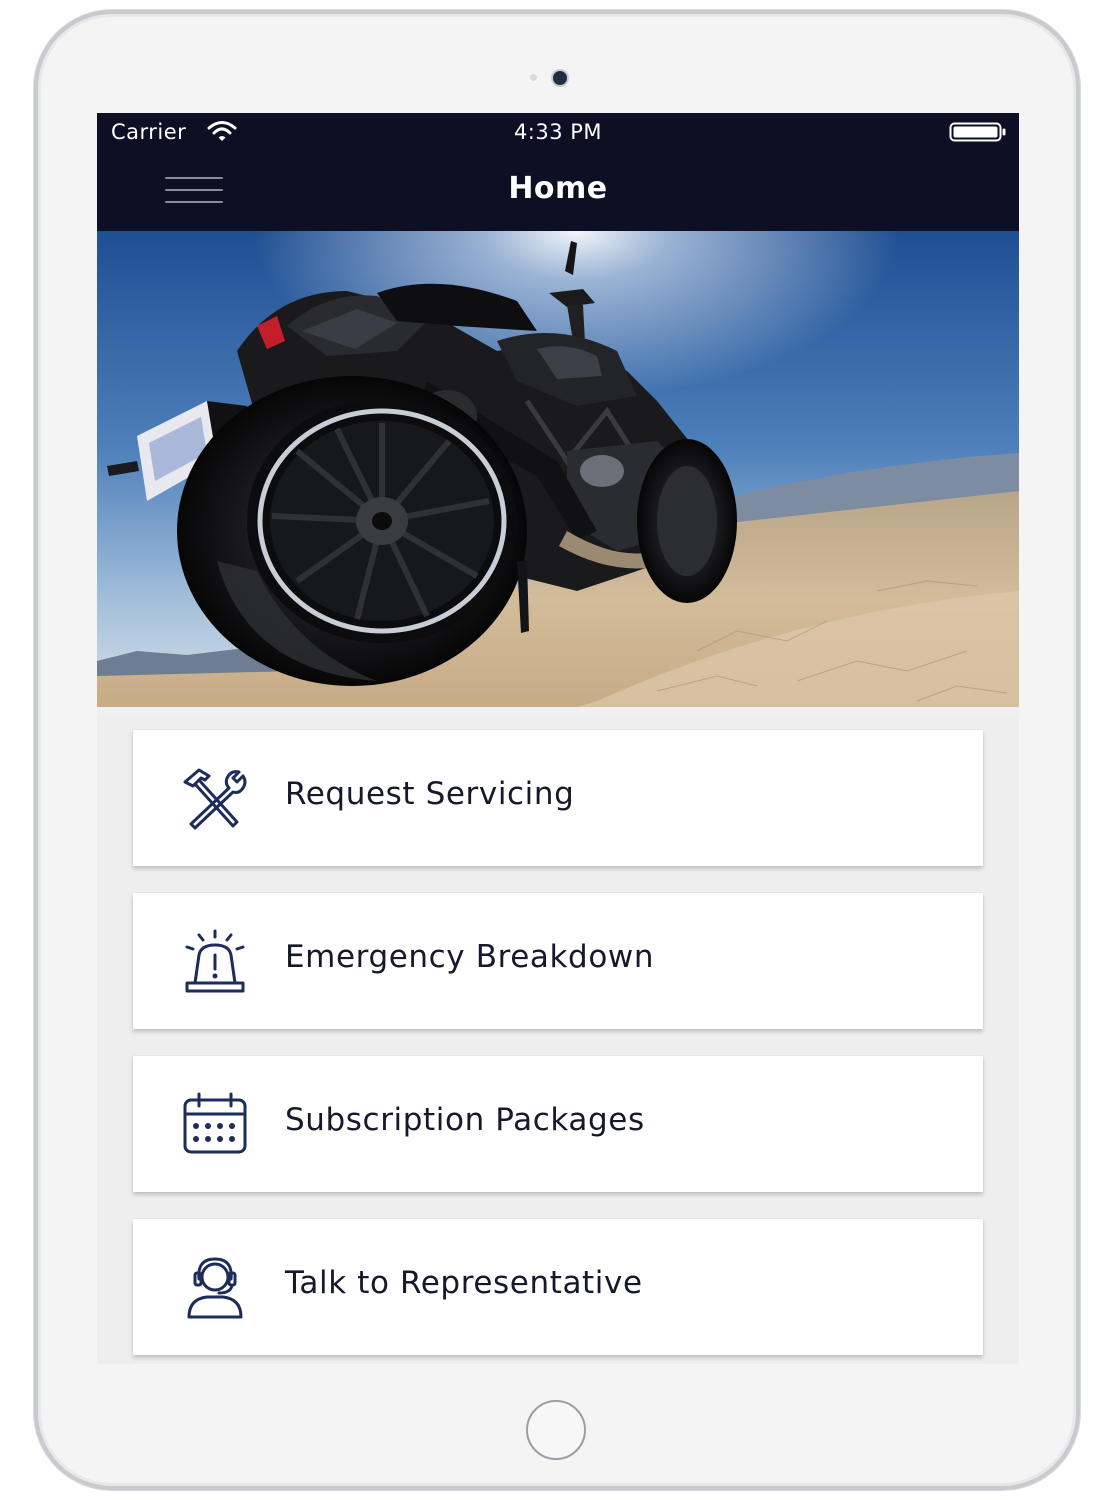 The width and height of the screenshot is (1114, 1500). I want to click on calendar-icon, so click(215, 1123).